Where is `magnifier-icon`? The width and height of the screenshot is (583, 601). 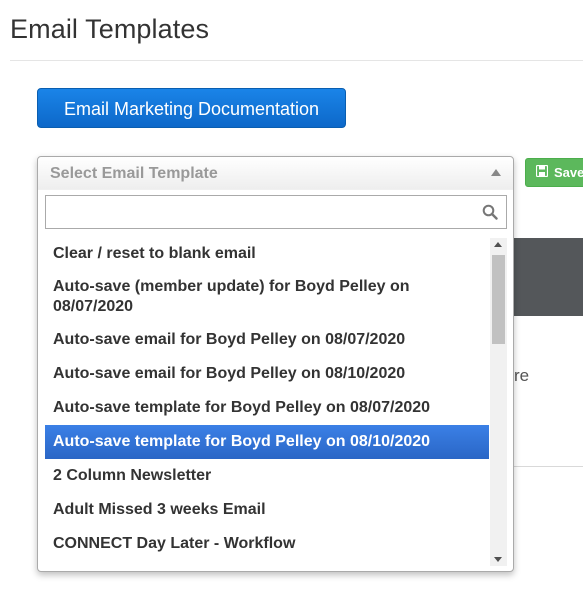
magnifier-icon is located at coordinates (490, 214).